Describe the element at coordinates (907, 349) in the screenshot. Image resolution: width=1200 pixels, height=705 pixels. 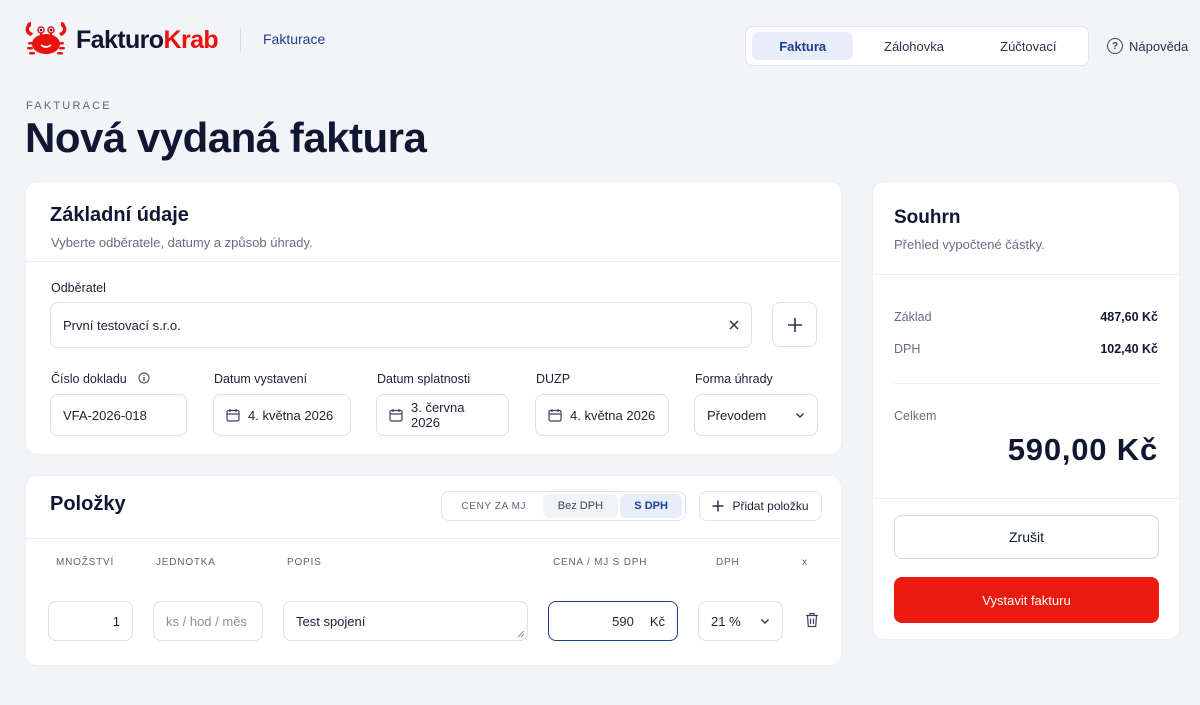
I see `vat-label: DPH` at that location.